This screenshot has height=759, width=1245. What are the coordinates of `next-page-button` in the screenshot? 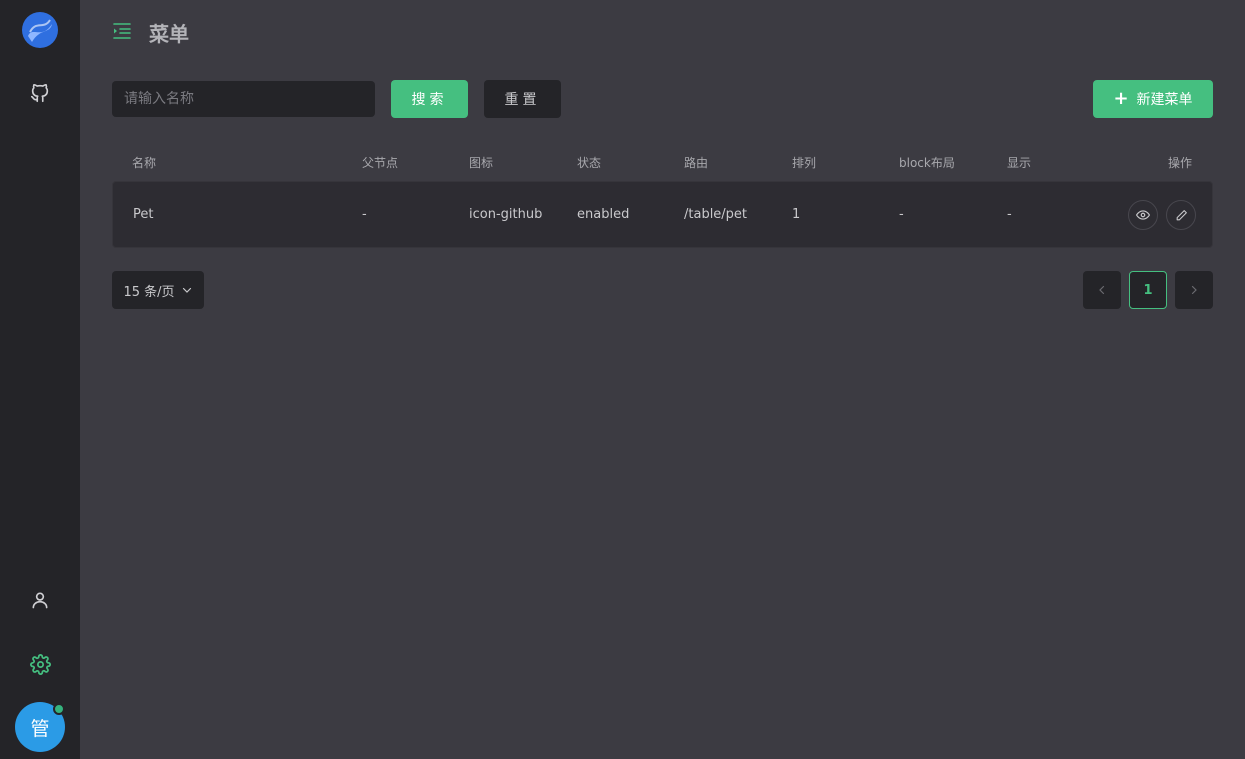 It's located at (1194, 290).